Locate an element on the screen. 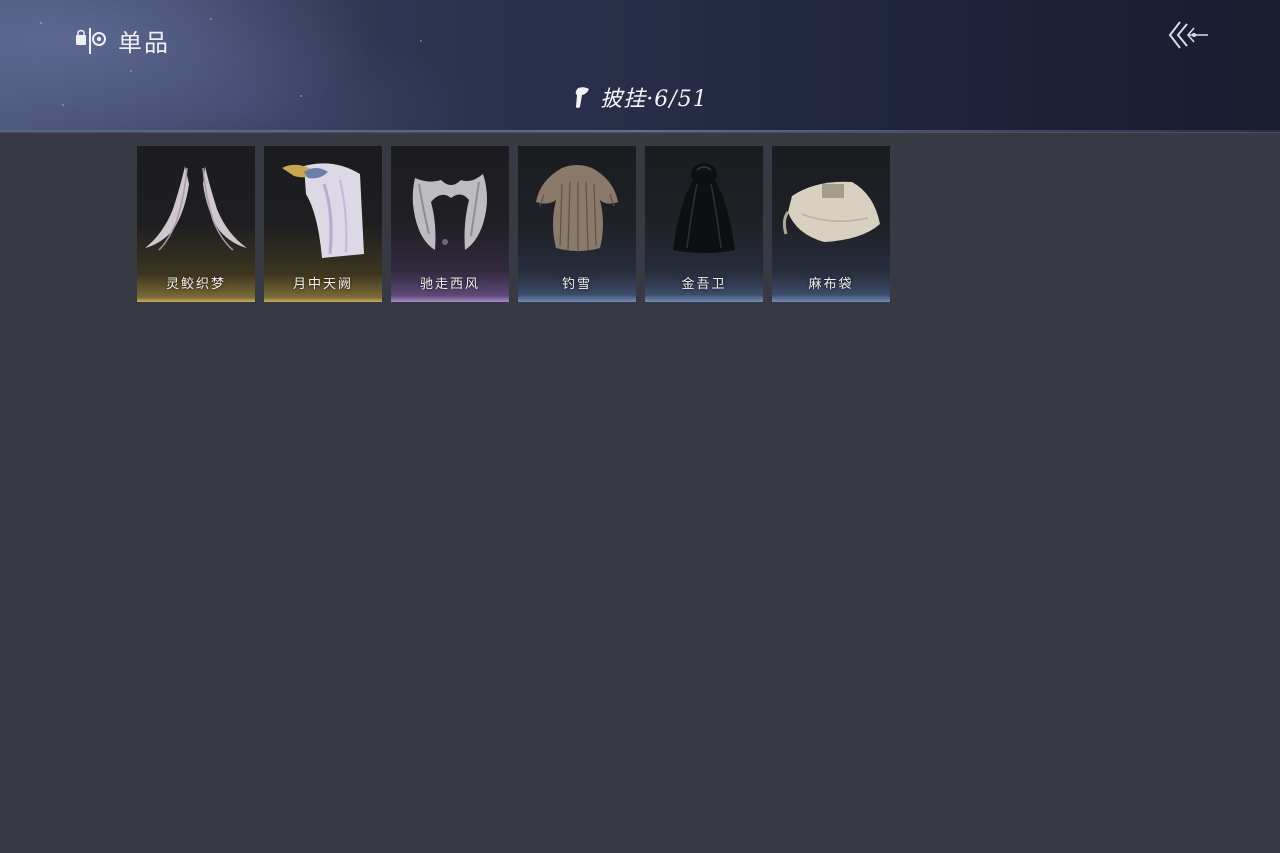 The width and height of the screenshot is (1280, 853). silk-ribbon-cape-icon is located at coordinates (196, 208).